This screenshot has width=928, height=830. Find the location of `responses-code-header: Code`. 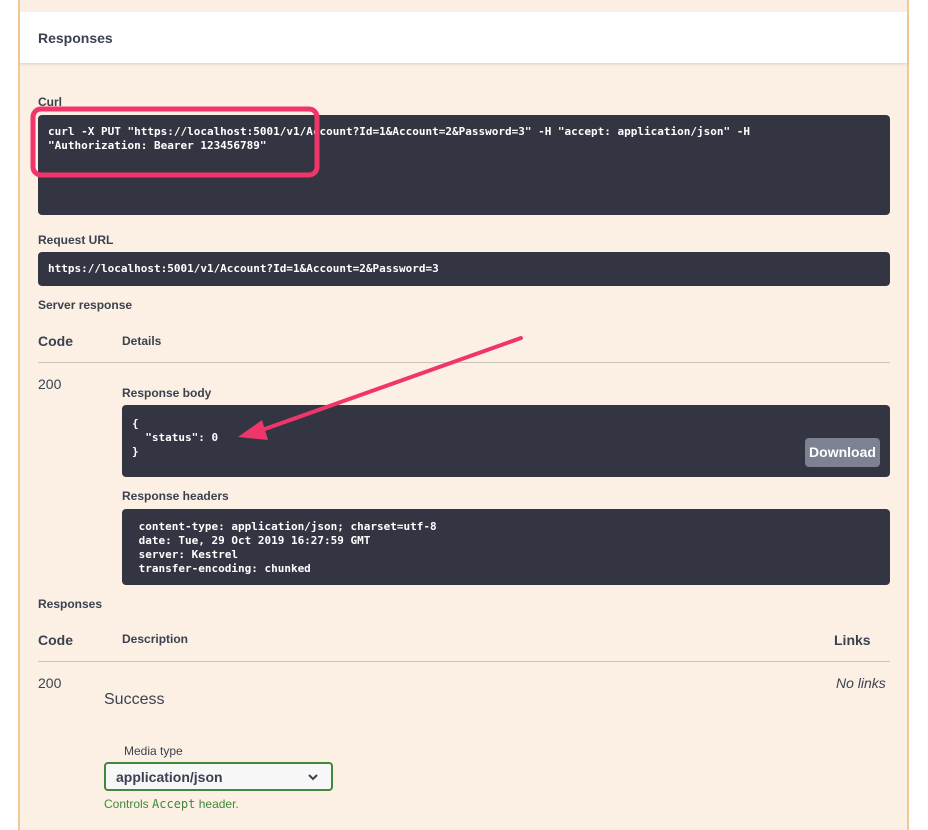

responses-code-header: Code is located at coordinates (55, 640).